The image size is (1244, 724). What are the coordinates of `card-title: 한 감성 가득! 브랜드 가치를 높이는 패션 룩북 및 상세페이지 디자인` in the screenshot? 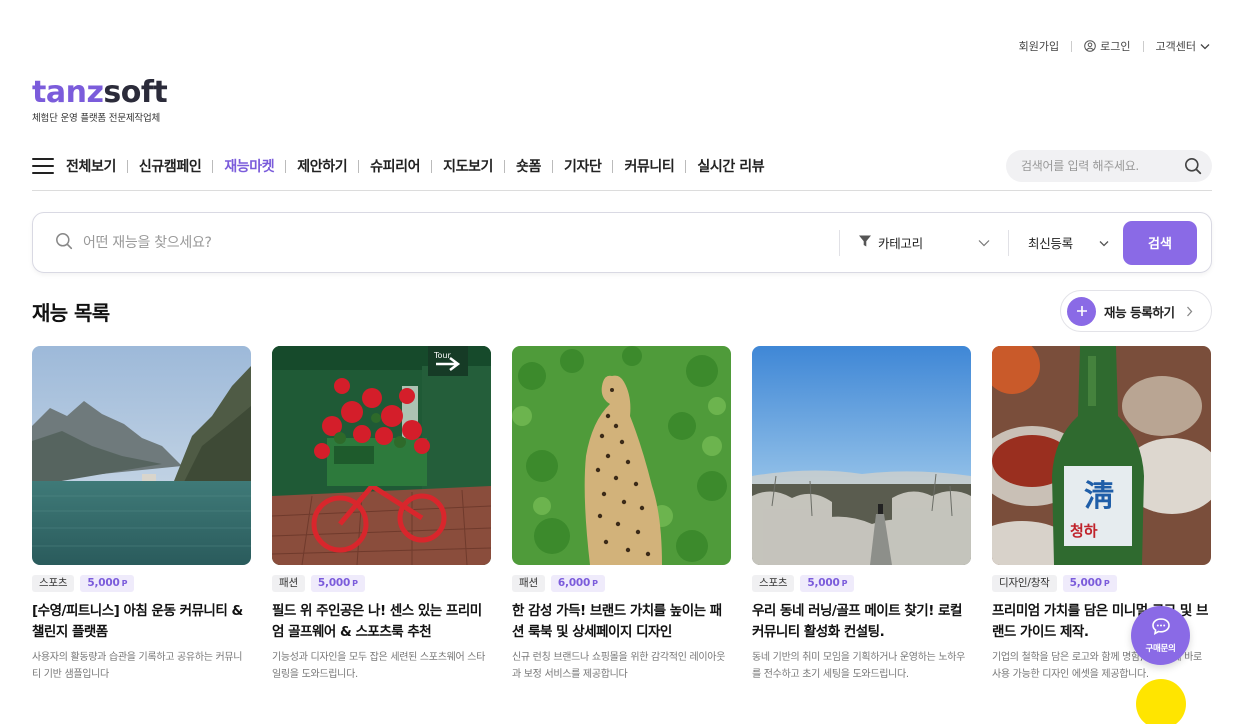 It's located at (621, 622).